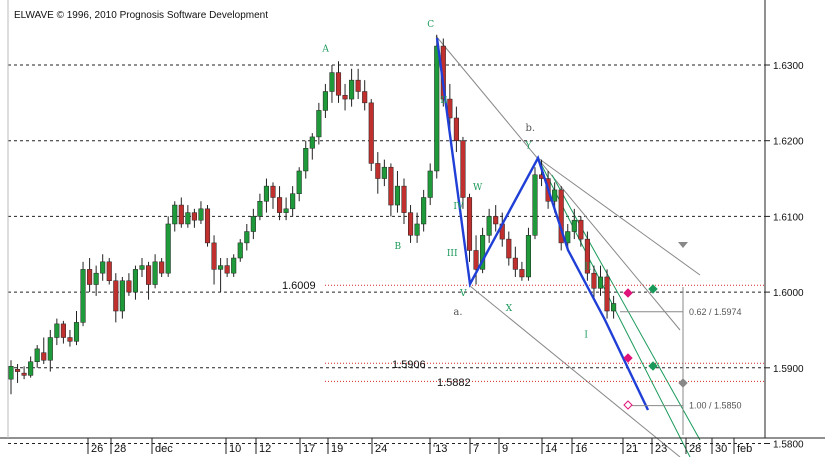 The image size is (825, 462). Describe the element at coordinates (463, 294) in the screenshot. I see `wave-label: V` at that location.